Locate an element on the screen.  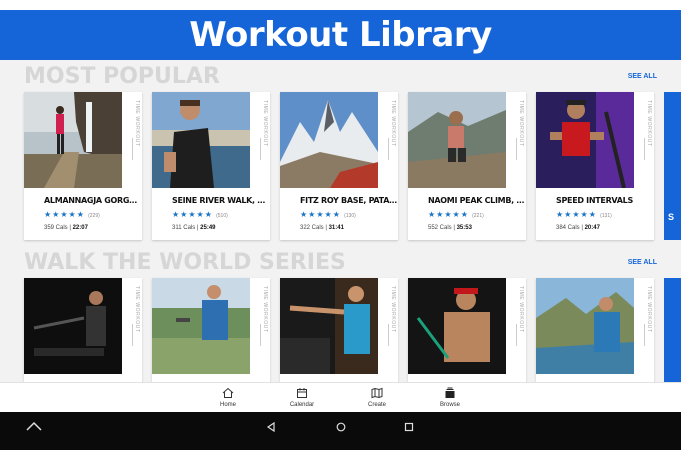
calendar-icon is located at coordinates (302, 393).